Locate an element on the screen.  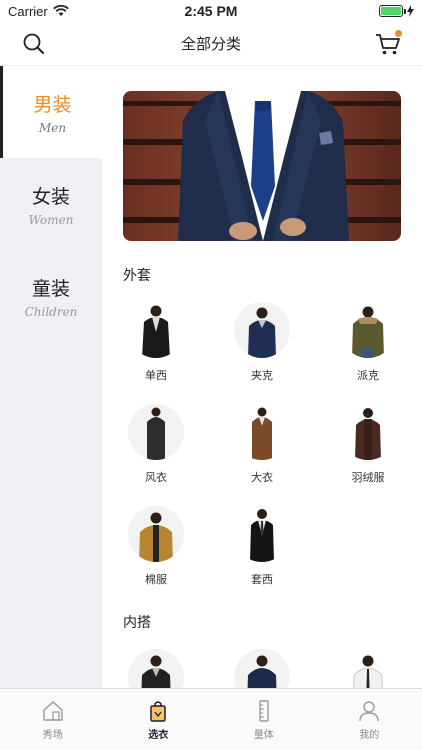
blazer-thumbnail is located at coordinates (156, 330).